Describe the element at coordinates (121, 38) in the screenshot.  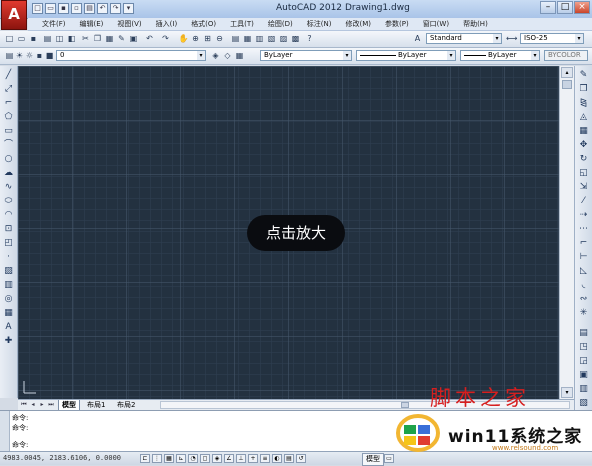
I see `match-properties-icon: ✎` at that location.